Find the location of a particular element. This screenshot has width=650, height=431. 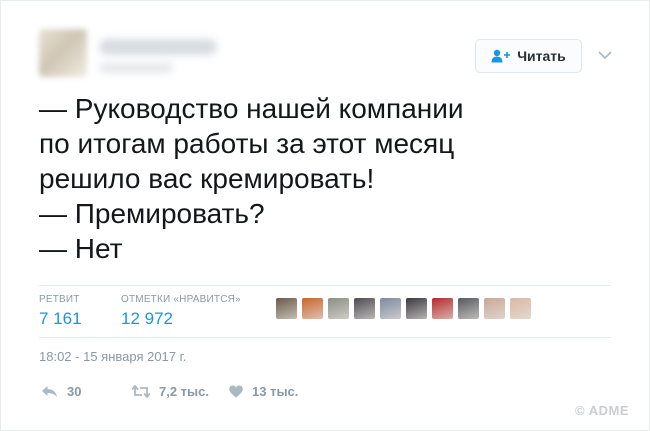

likes-count: 12 972 is located at coordinates (181, 319).